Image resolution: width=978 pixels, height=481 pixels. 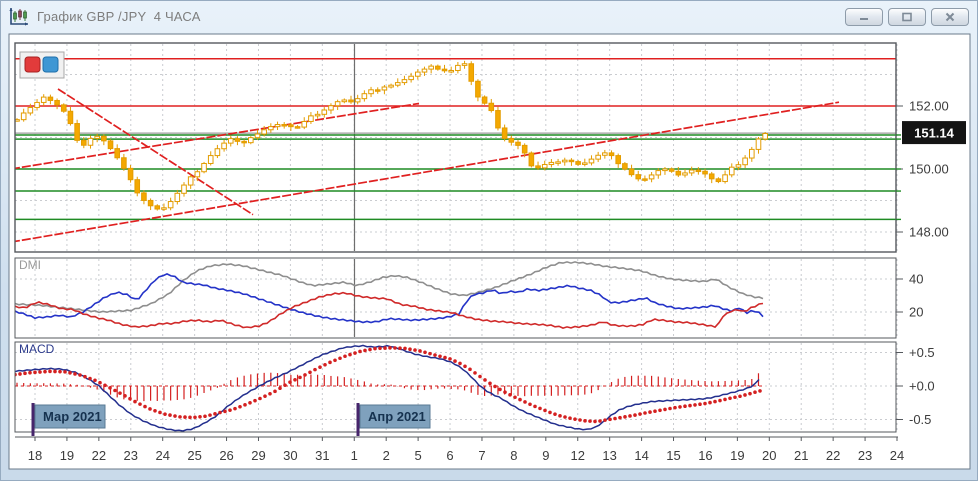 I want to click on legend-red-button, so click(x=32, y=64).